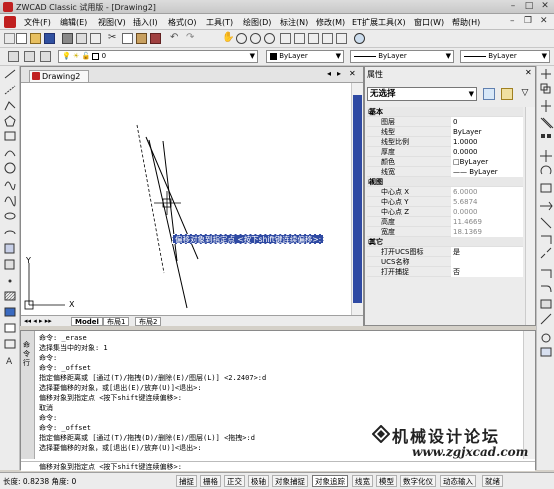  I want to click on section-basic: 基本, so click(445, 112).